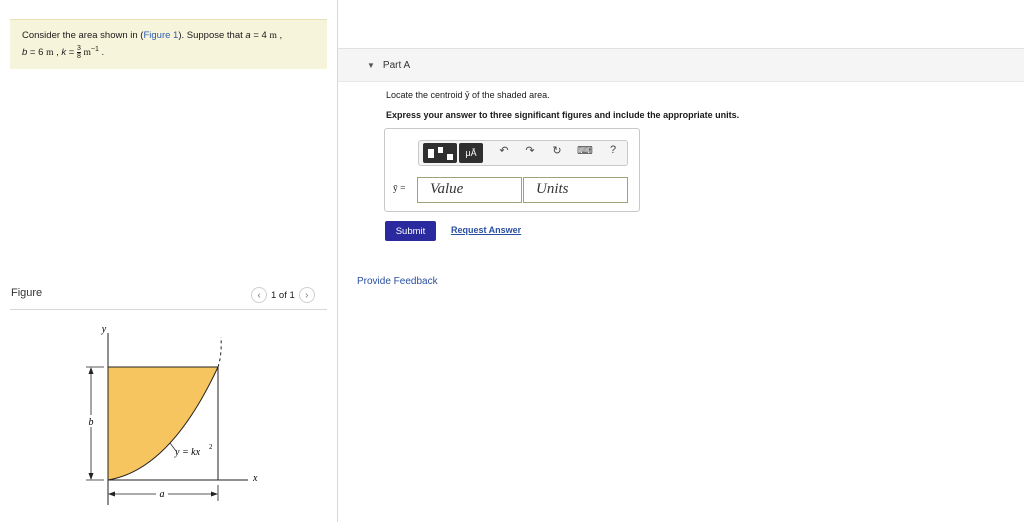 The image size is (1024, 522). What do you see at coordinates (212, 35) in the screenshot?
I see `problem-mid: ). Suppose that` at bounding box center [212, 35].